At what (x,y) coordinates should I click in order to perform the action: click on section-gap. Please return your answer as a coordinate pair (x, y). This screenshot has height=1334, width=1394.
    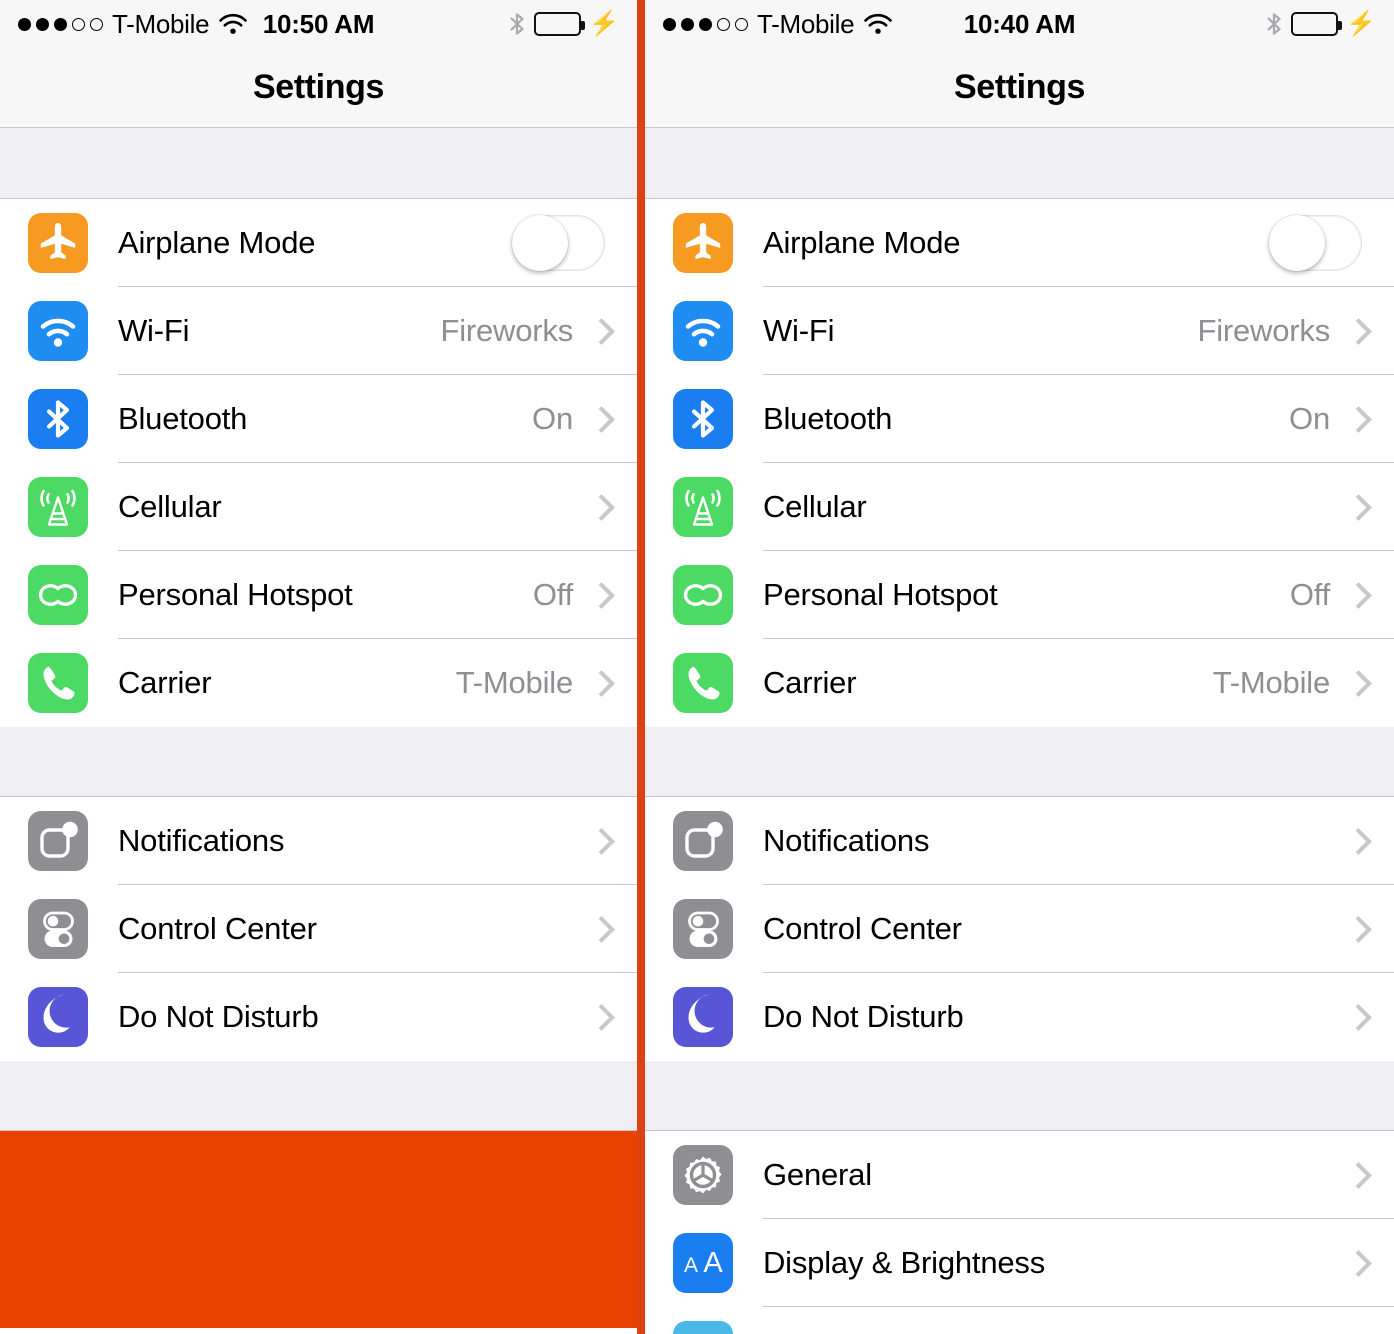
    Looking at the image, I should click on (318, 163).